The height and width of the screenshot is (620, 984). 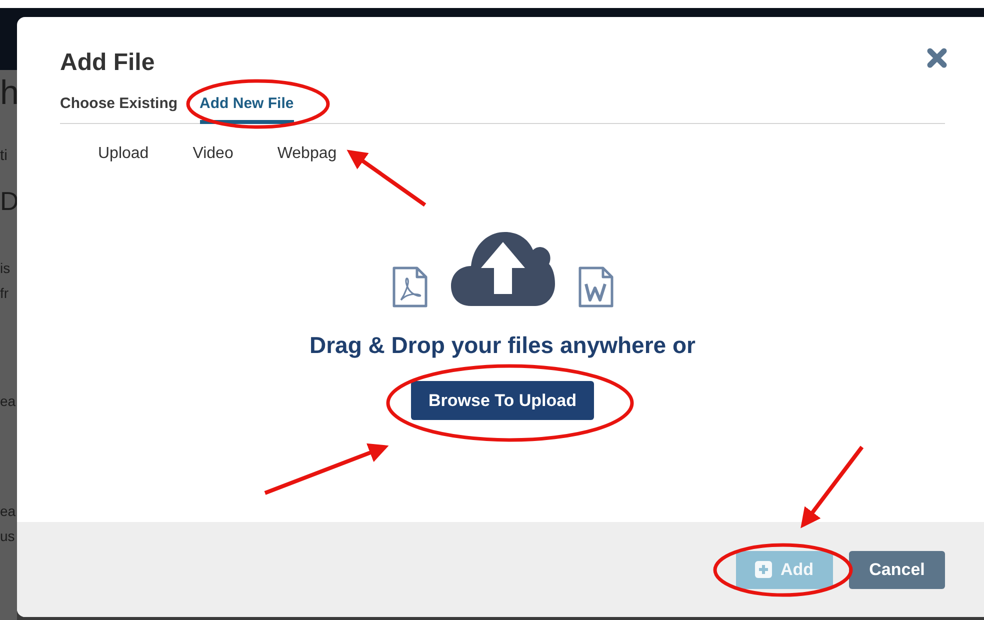 I want to click on drop-message: Drag & Drop your files anywhere or, so click(x=503, y=345).